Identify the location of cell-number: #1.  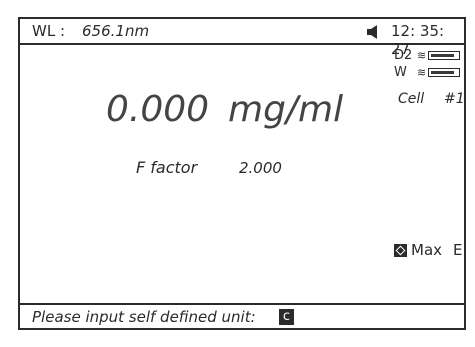
(454, 99).